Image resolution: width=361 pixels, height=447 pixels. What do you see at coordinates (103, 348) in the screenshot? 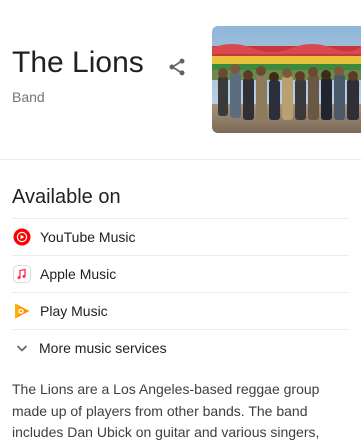
I see `more-music-services-label: More music services` at bounding box center [103, 348].